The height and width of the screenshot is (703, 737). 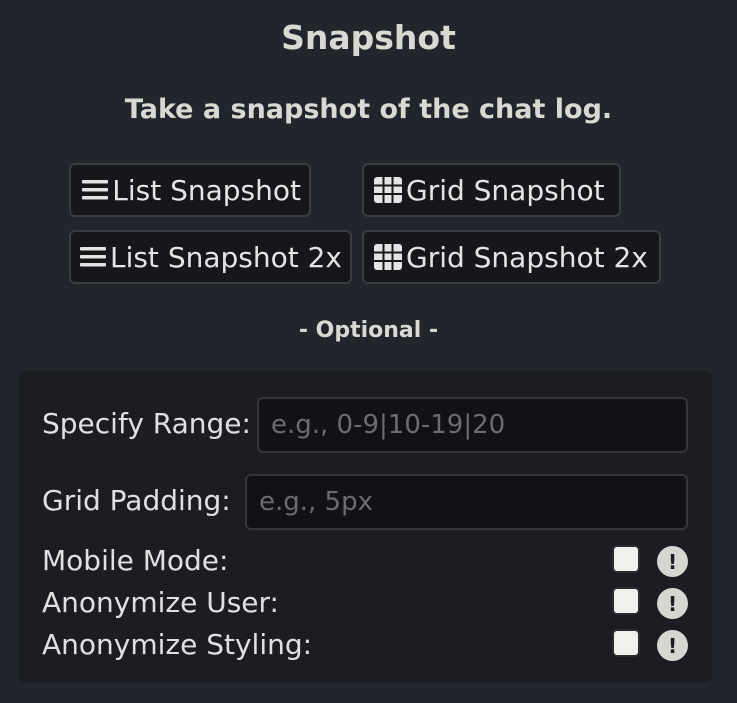 I want to click on mobile-mode-info-icon: !, so click(x=672, y=561).